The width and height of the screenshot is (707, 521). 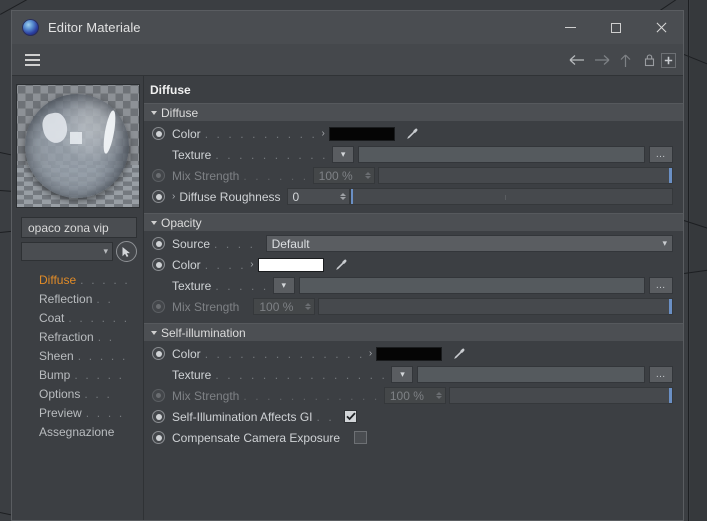 I want to click on channel-item-refraction: Refraction . ., so click(x=77, y=336).